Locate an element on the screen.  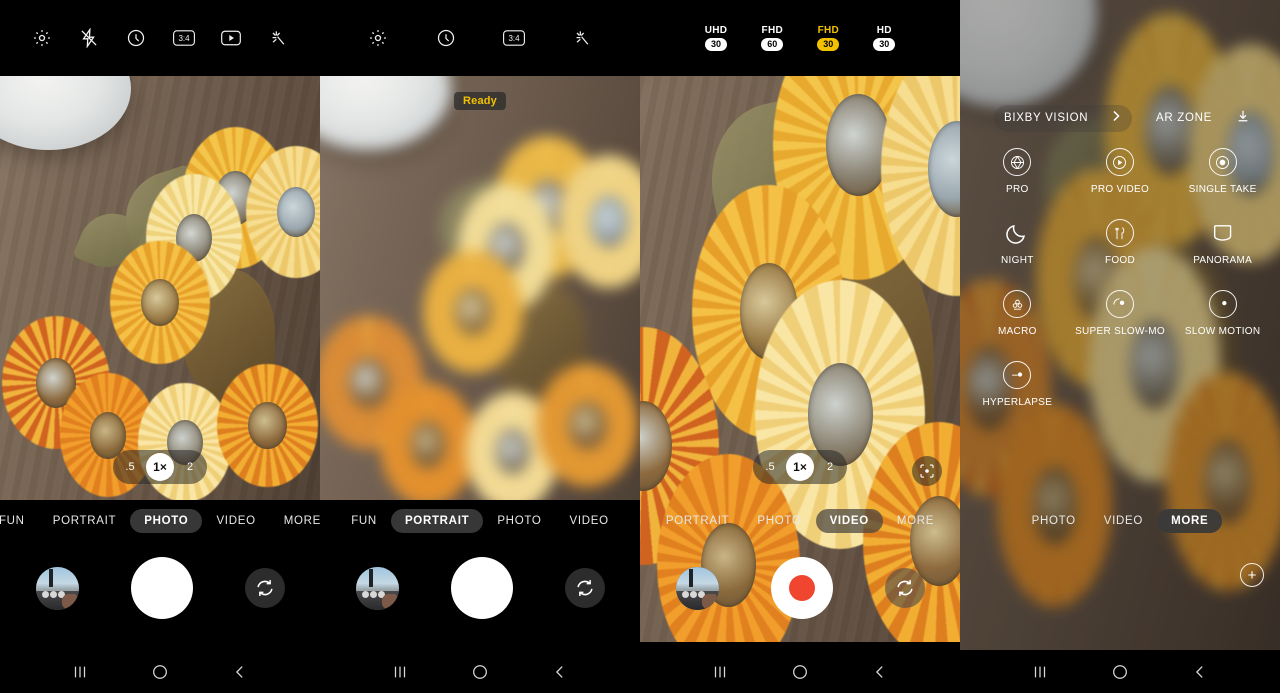
record-button is located at coordinates (801, 588).